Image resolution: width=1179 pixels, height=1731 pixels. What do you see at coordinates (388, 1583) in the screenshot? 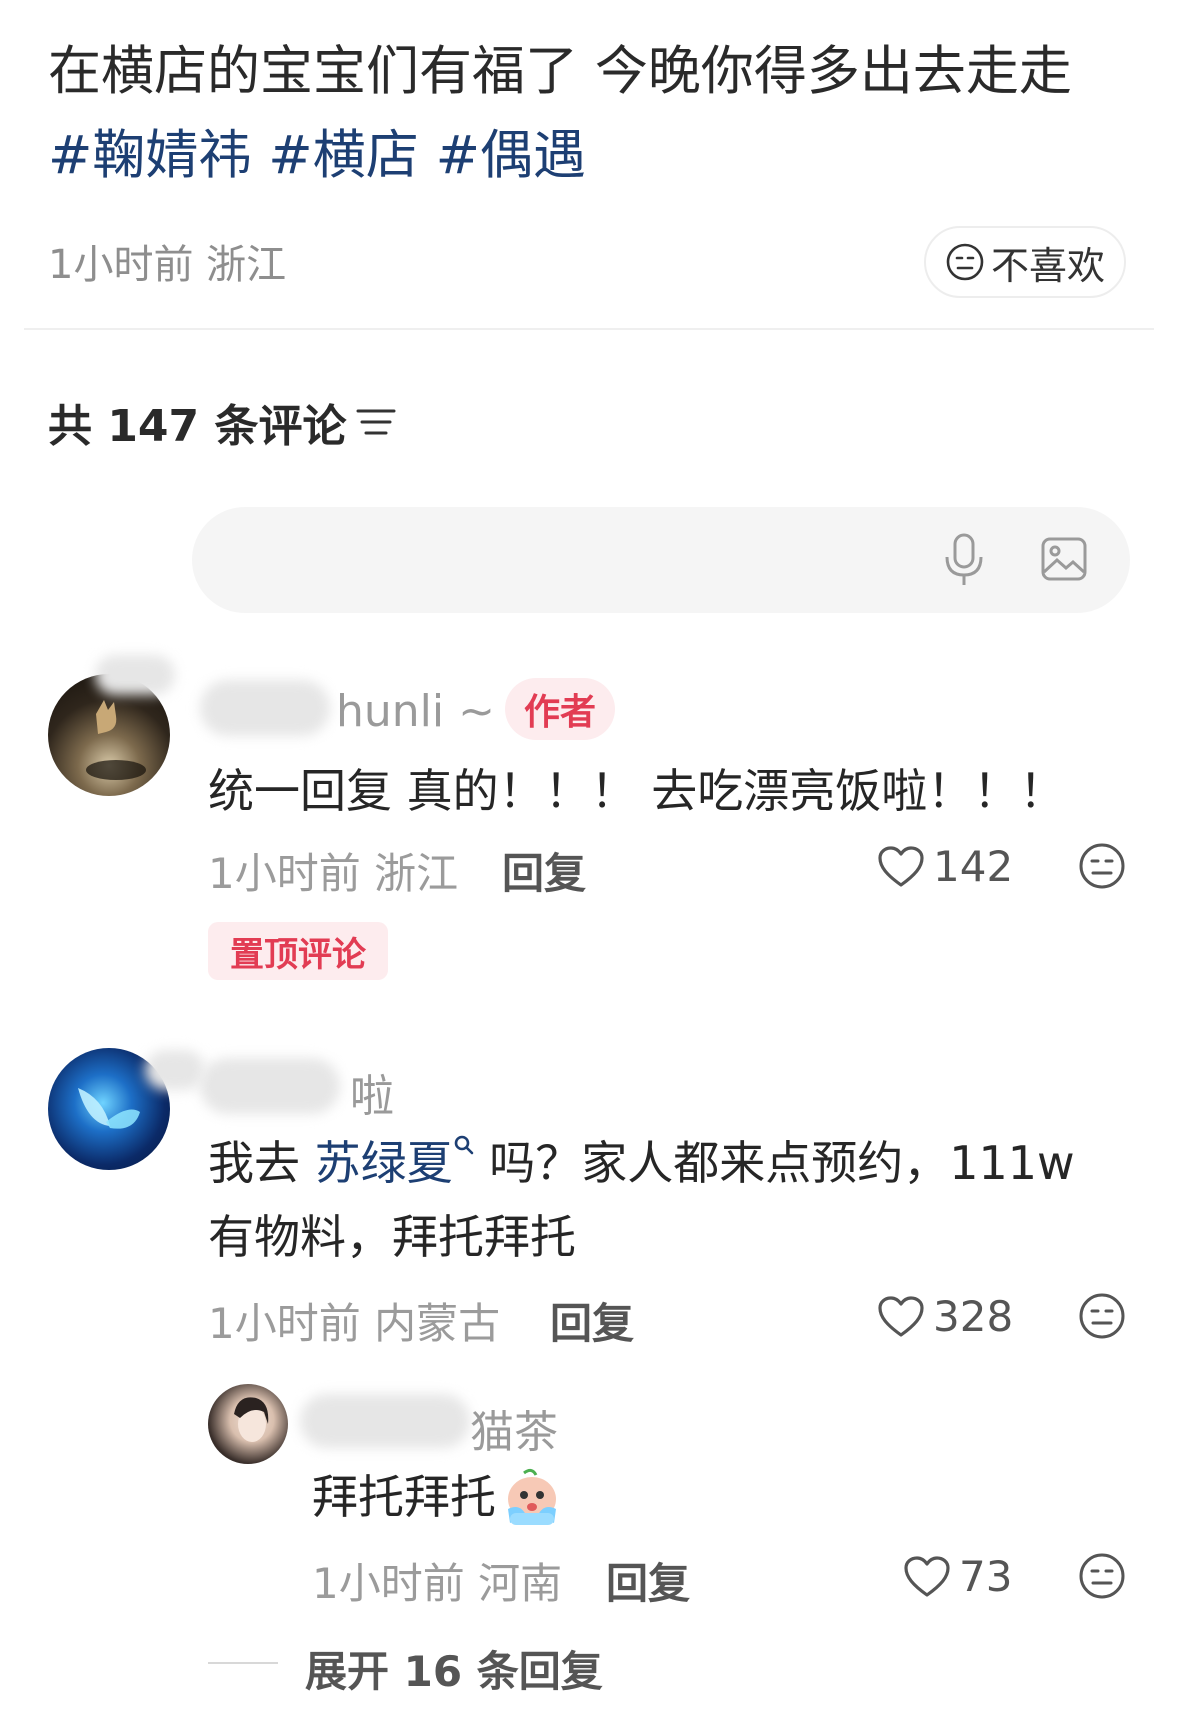
I see `reply-time: 1小时前` at bounding box center [388, 1583].